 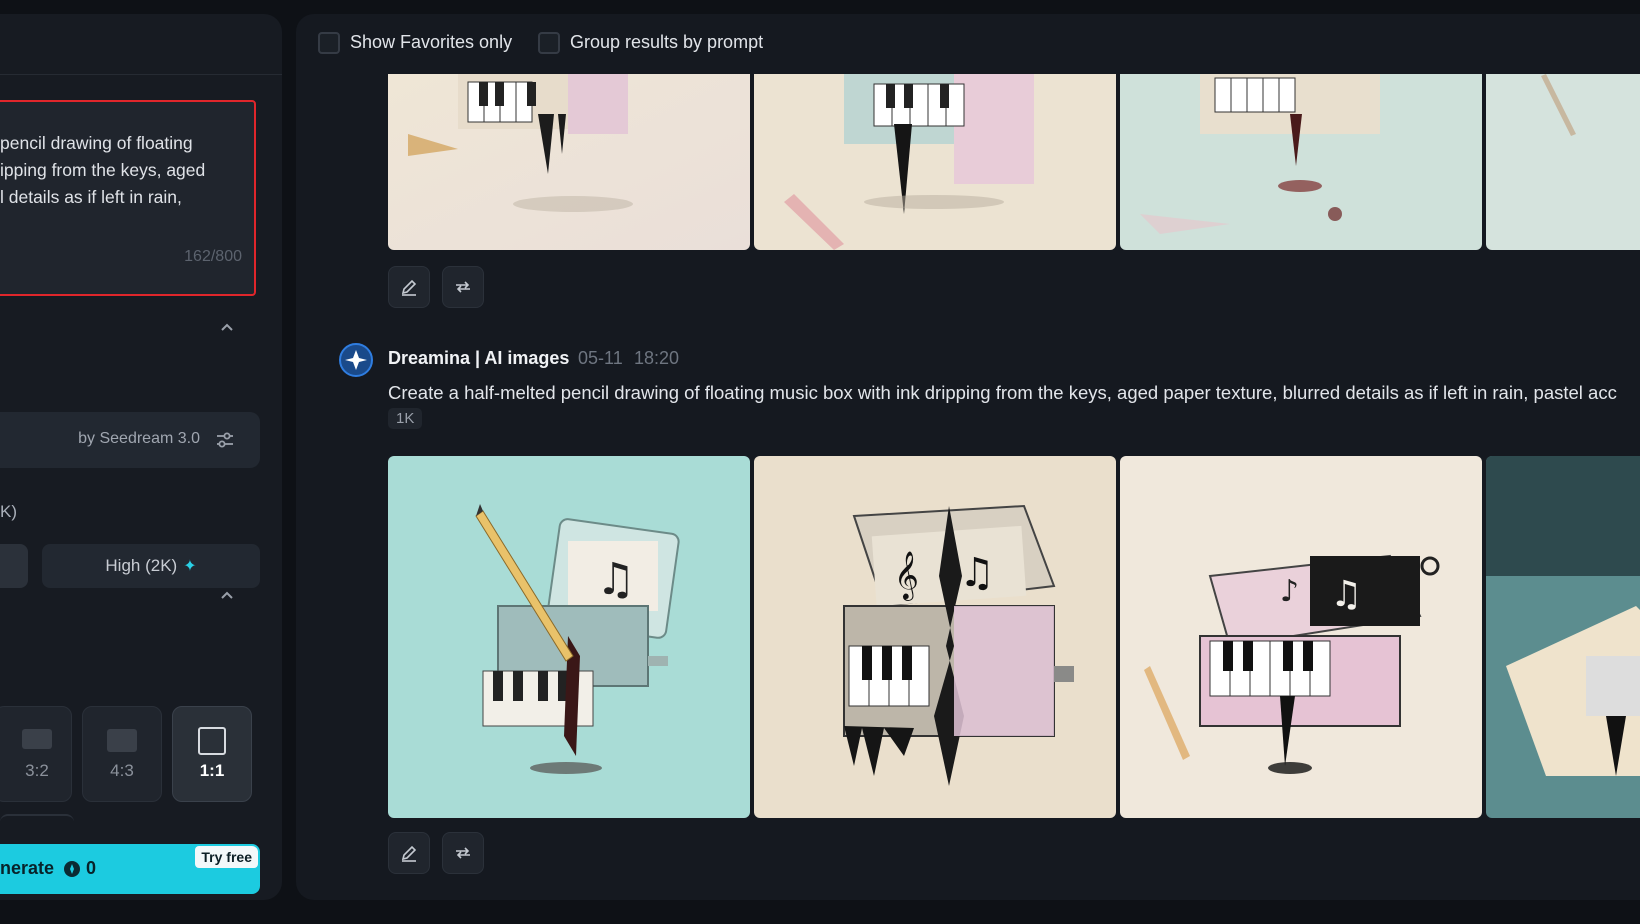 I want to click on ratio-row-partial, so click(x=37, y=819).